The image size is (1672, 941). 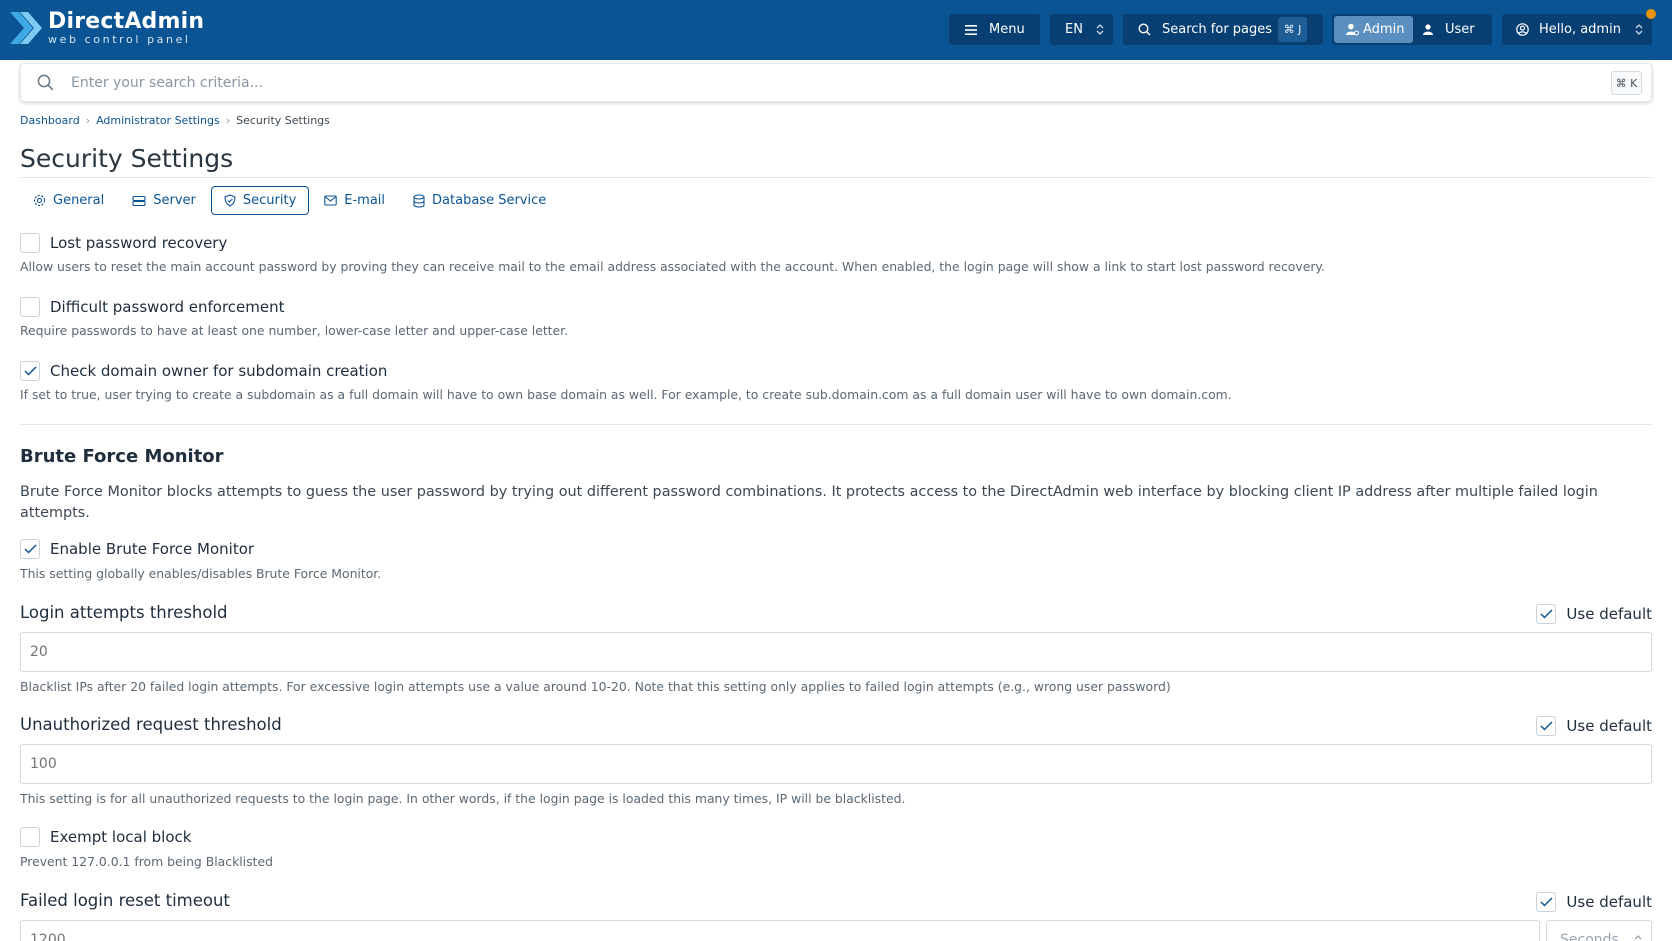 I want to click on tab-security-label: Security, so click(x=269, y=200).